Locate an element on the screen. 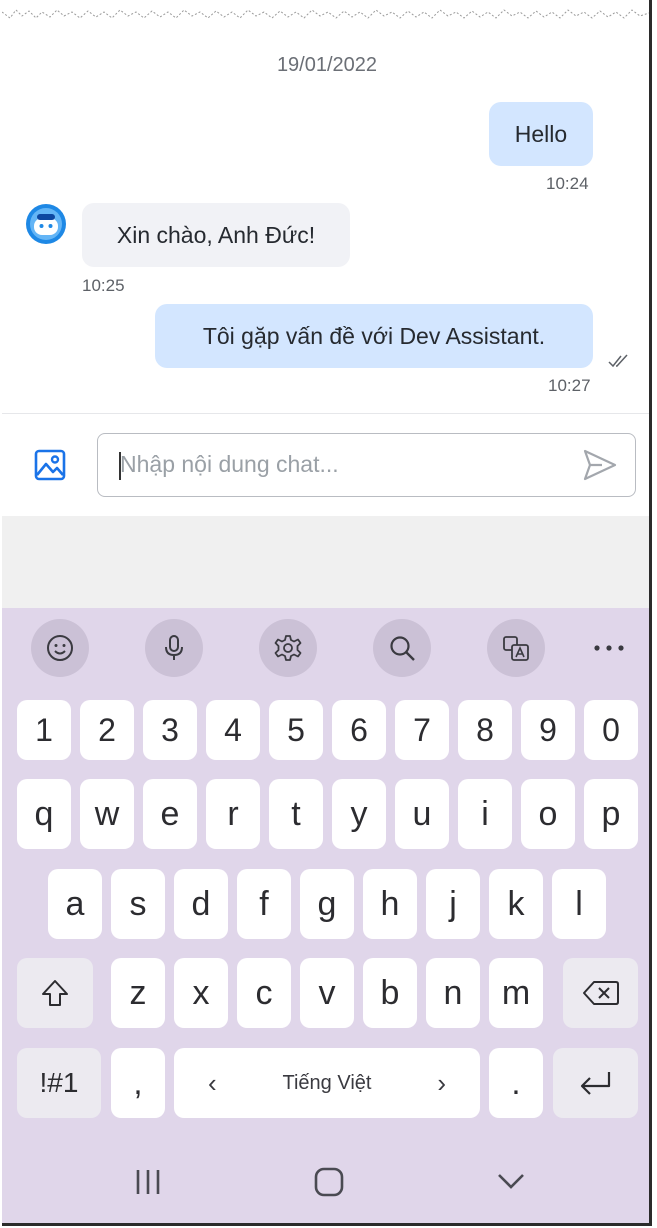 This screenshot has width=657, height=1228. double-check-icon is located at coordinates (618, 361).